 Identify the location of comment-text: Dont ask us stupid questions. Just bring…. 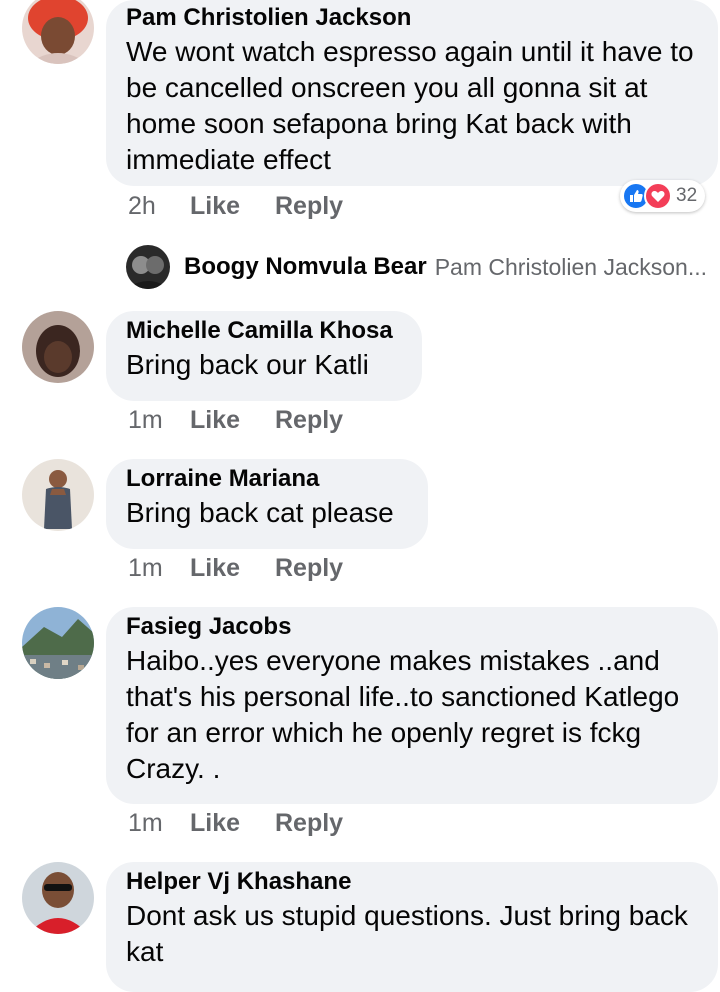
(407, 933).